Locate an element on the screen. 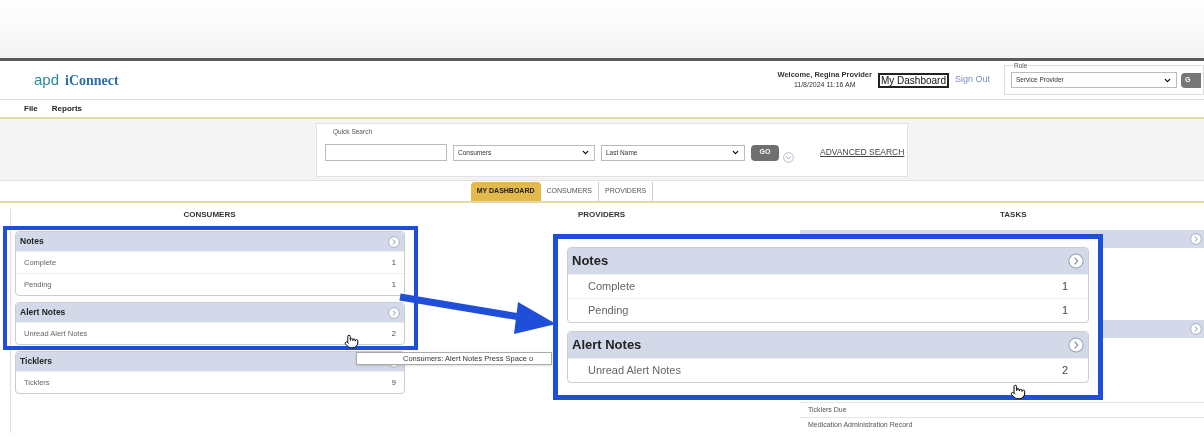  logo-text: iConnect is located at coordinates (92, 80).